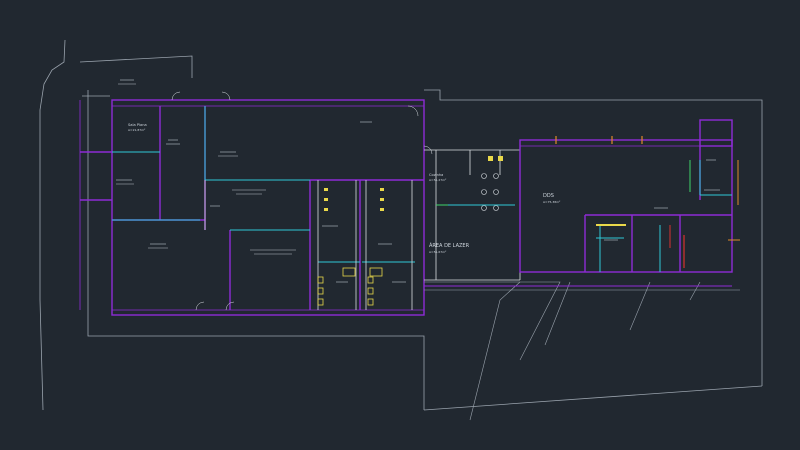 The image size is (800, 450). Describe the element at coordinates (449, 245) in the screenshot. I see `label-area-lazer: ÁREA DE LAZER` at that location.